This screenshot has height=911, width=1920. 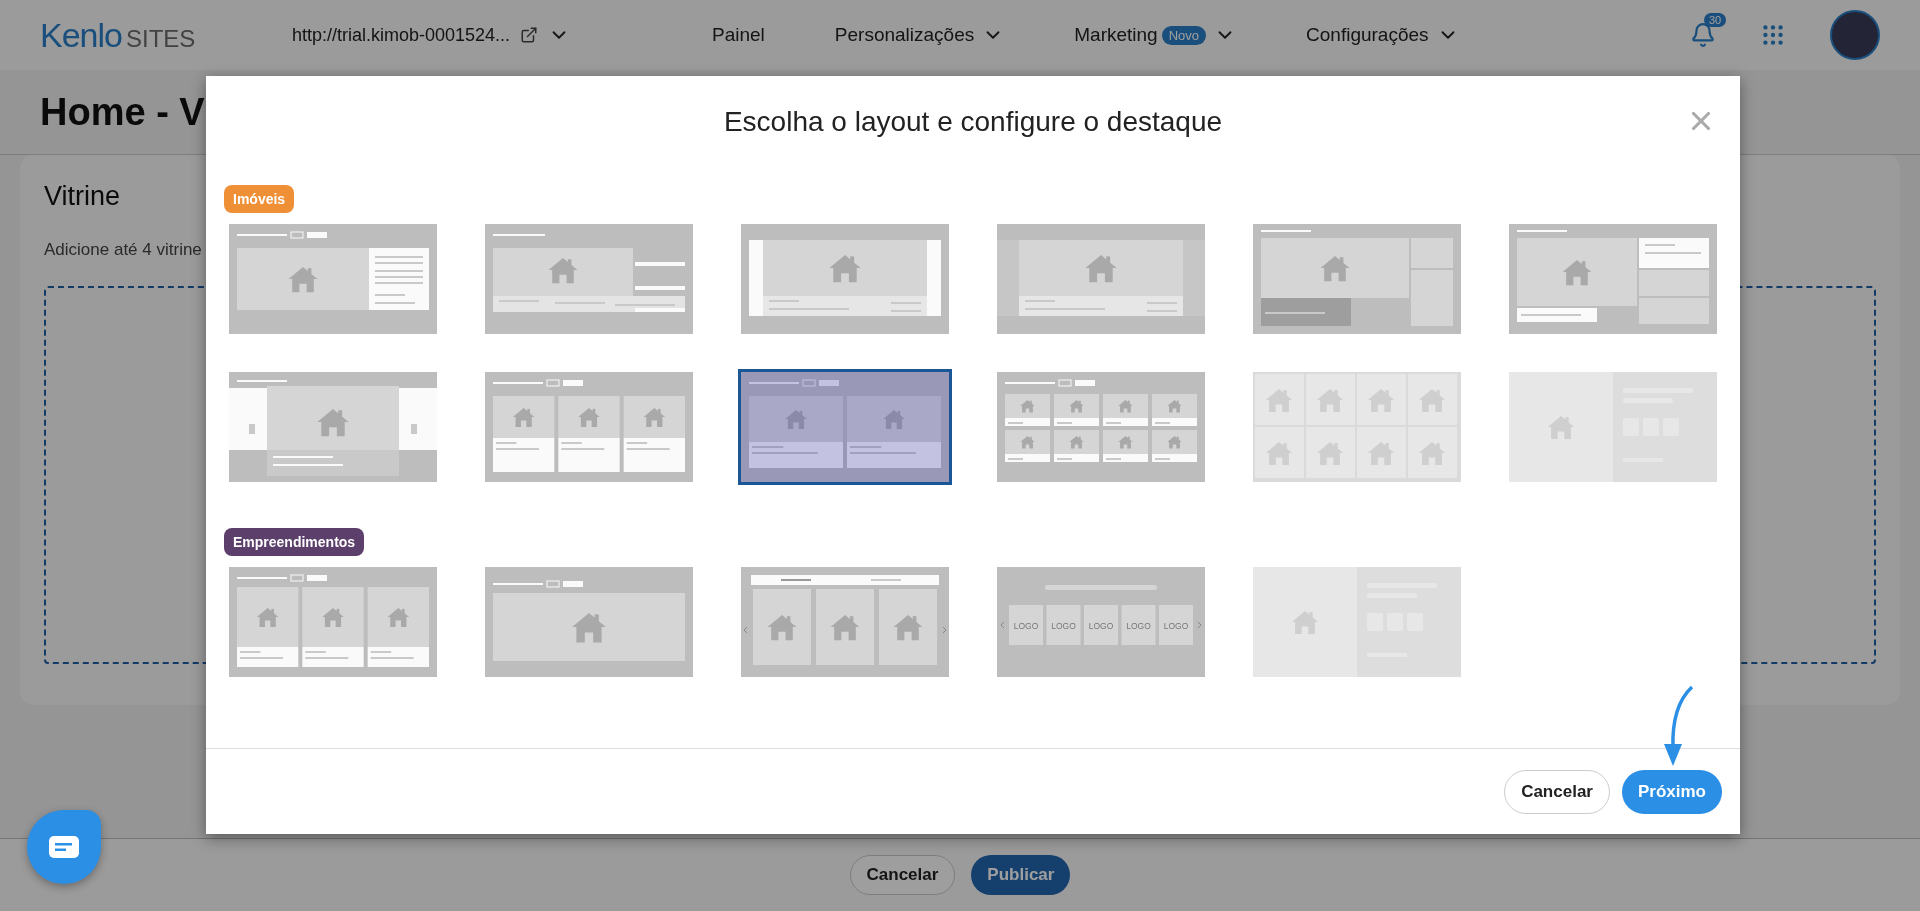 What do you see at coordinates (1671, 791) in the screenshot?
I see `next-button: Próximo` at bounding box center [1671, 791].